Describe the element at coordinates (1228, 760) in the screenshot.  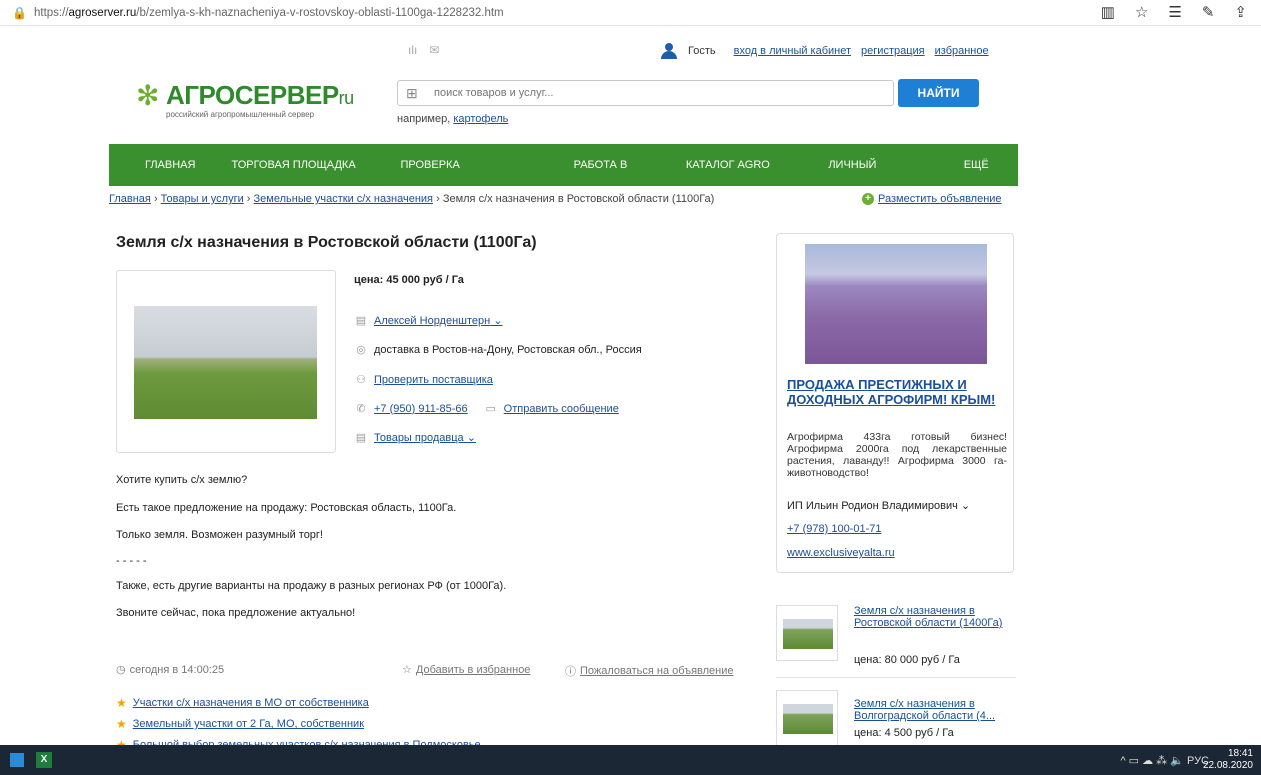
I see `clock: 18:41 22.08.2020` at that location.